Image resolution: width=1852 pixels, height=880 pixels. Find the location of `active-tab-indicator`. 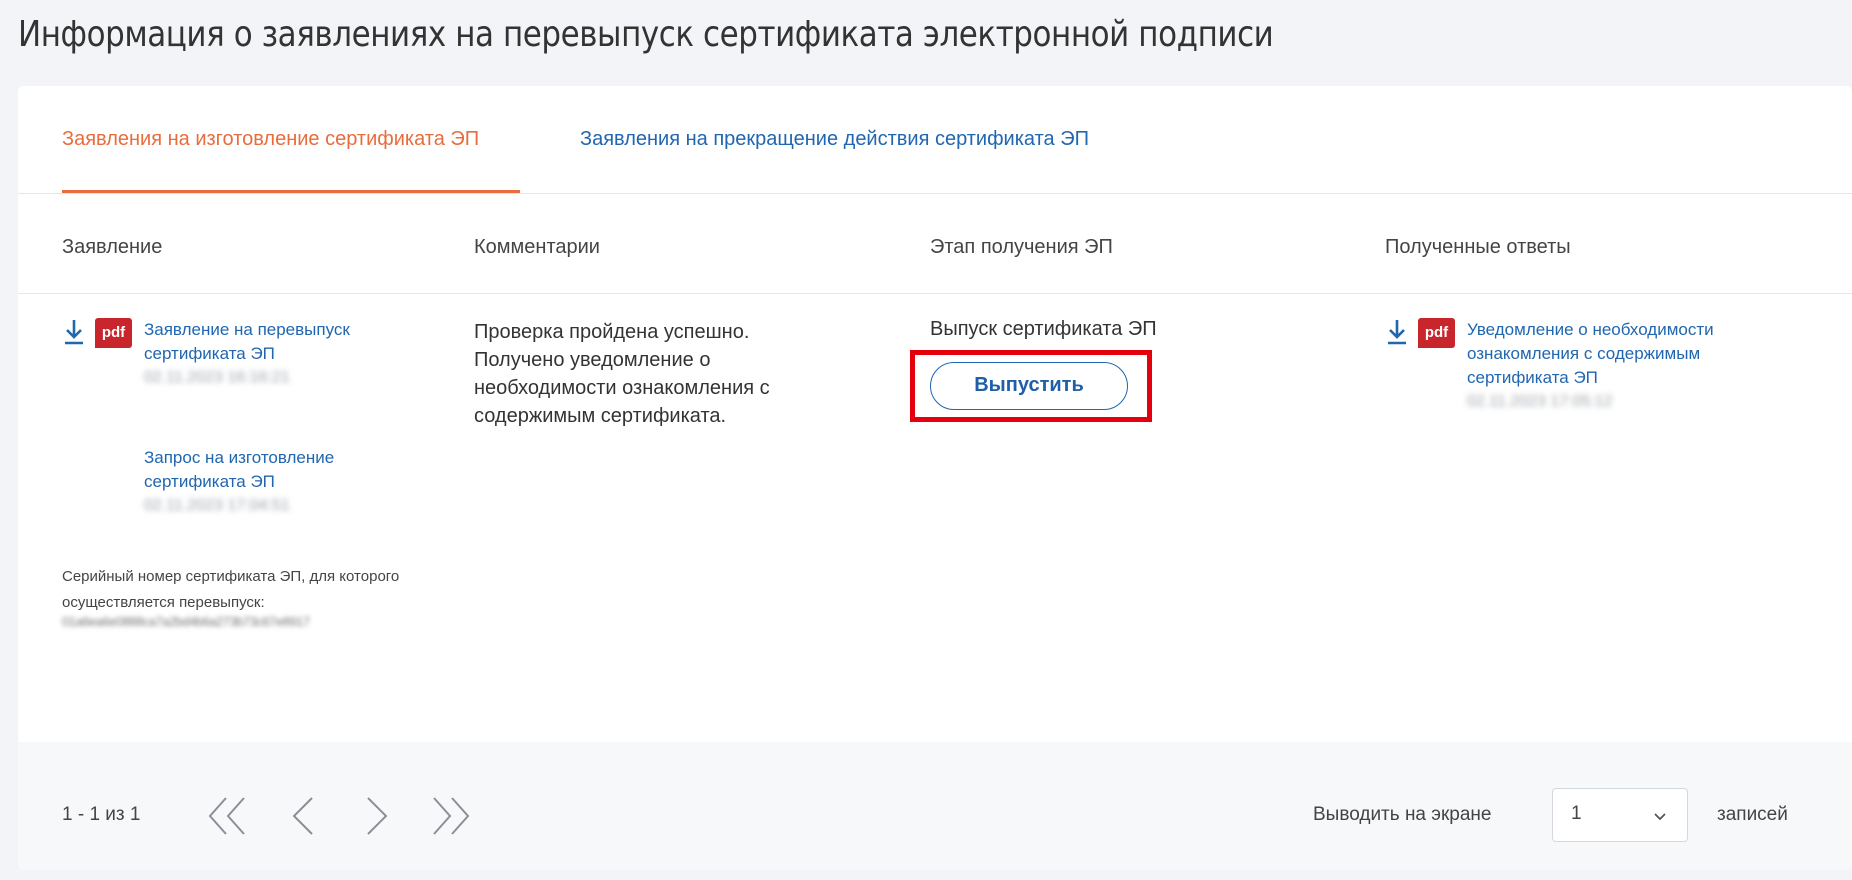

active-tab-indicator is located at coordinates (291, 191).